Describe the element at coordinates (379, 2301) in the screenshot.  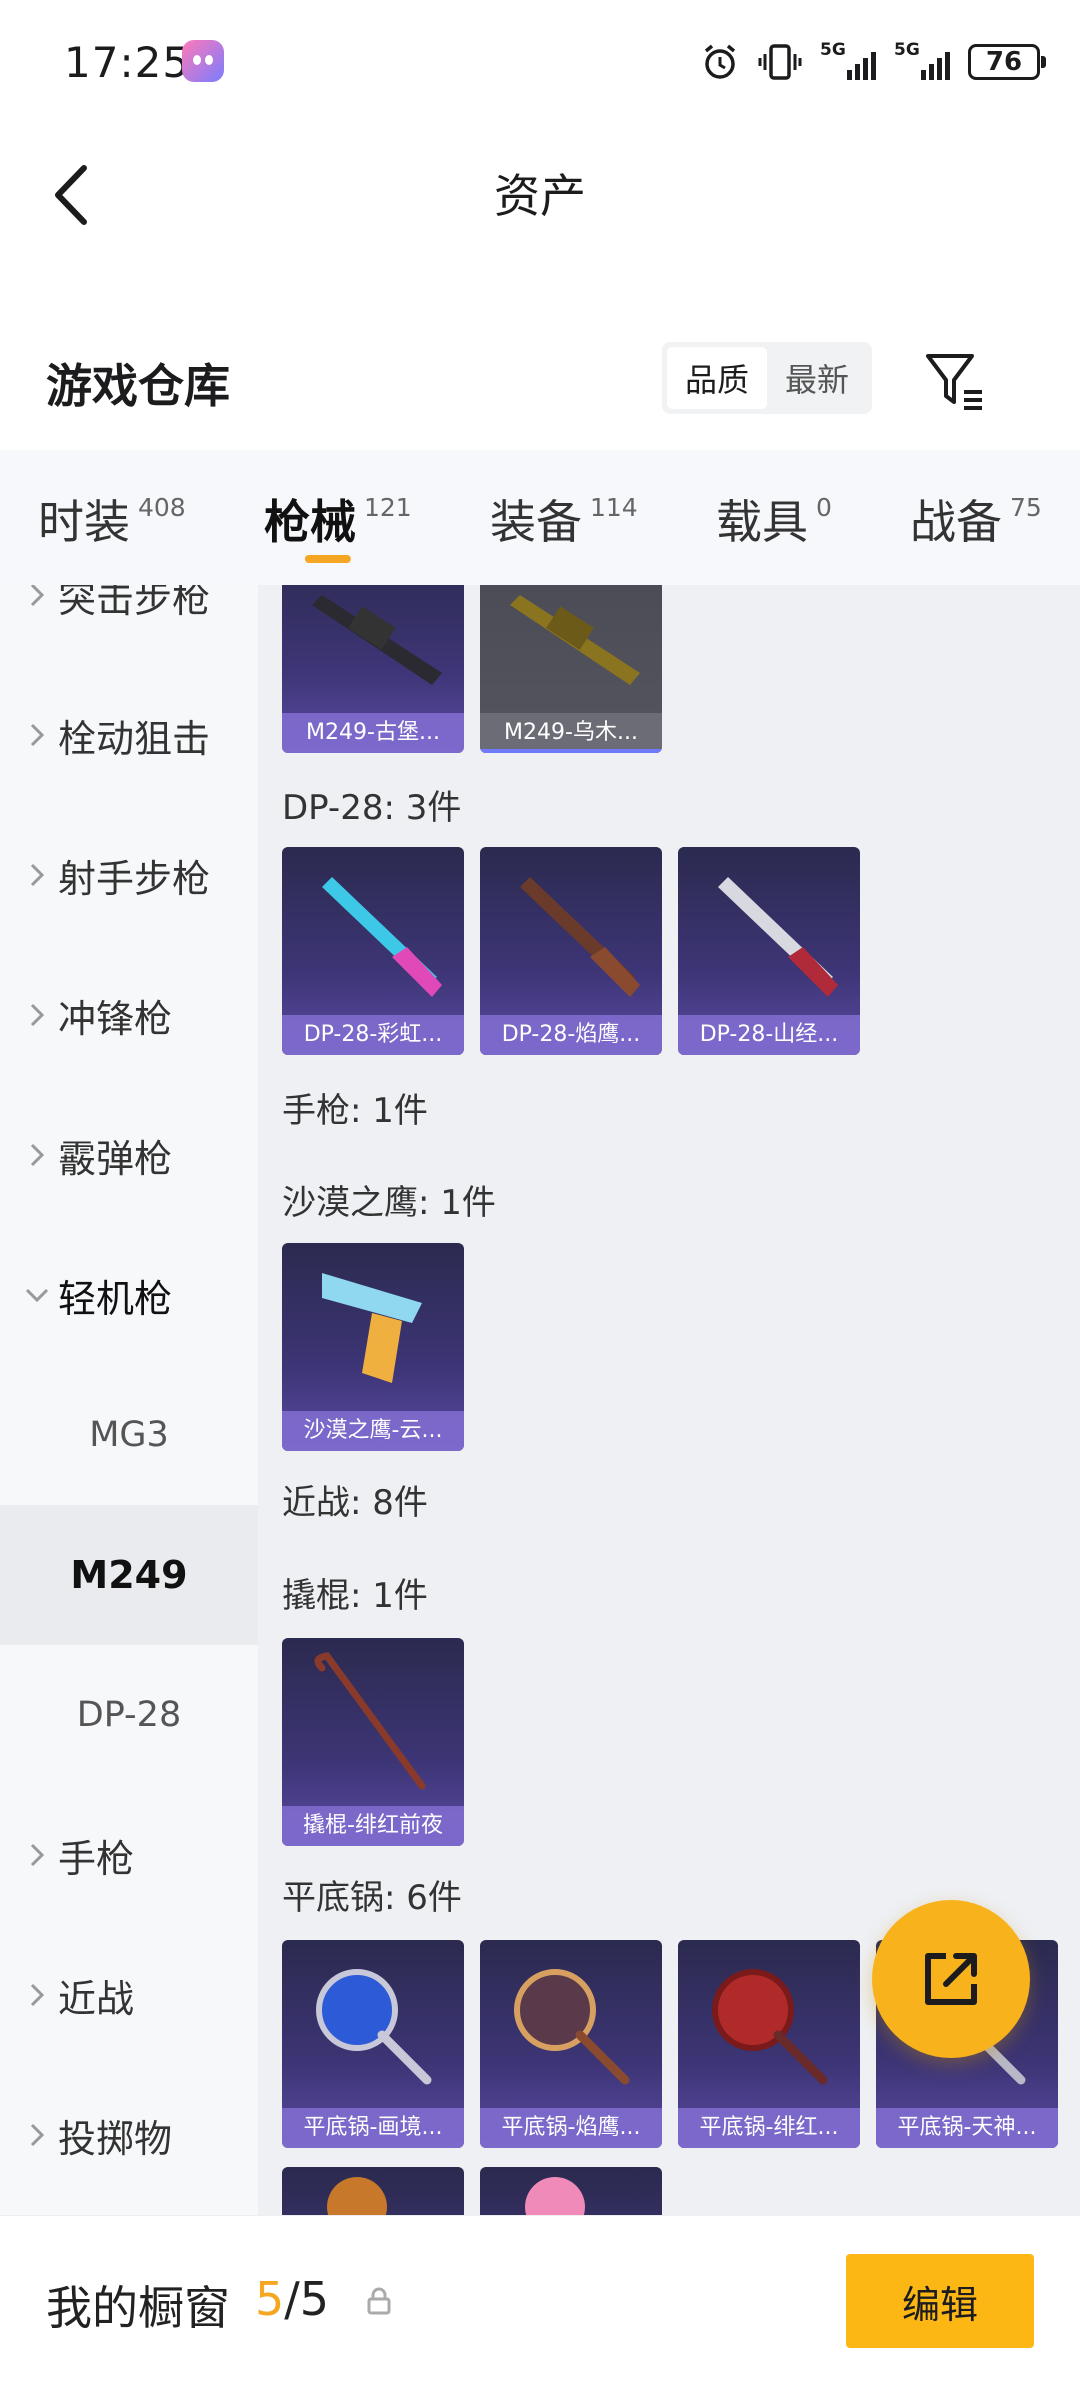
I see `lock-icon` at that location.